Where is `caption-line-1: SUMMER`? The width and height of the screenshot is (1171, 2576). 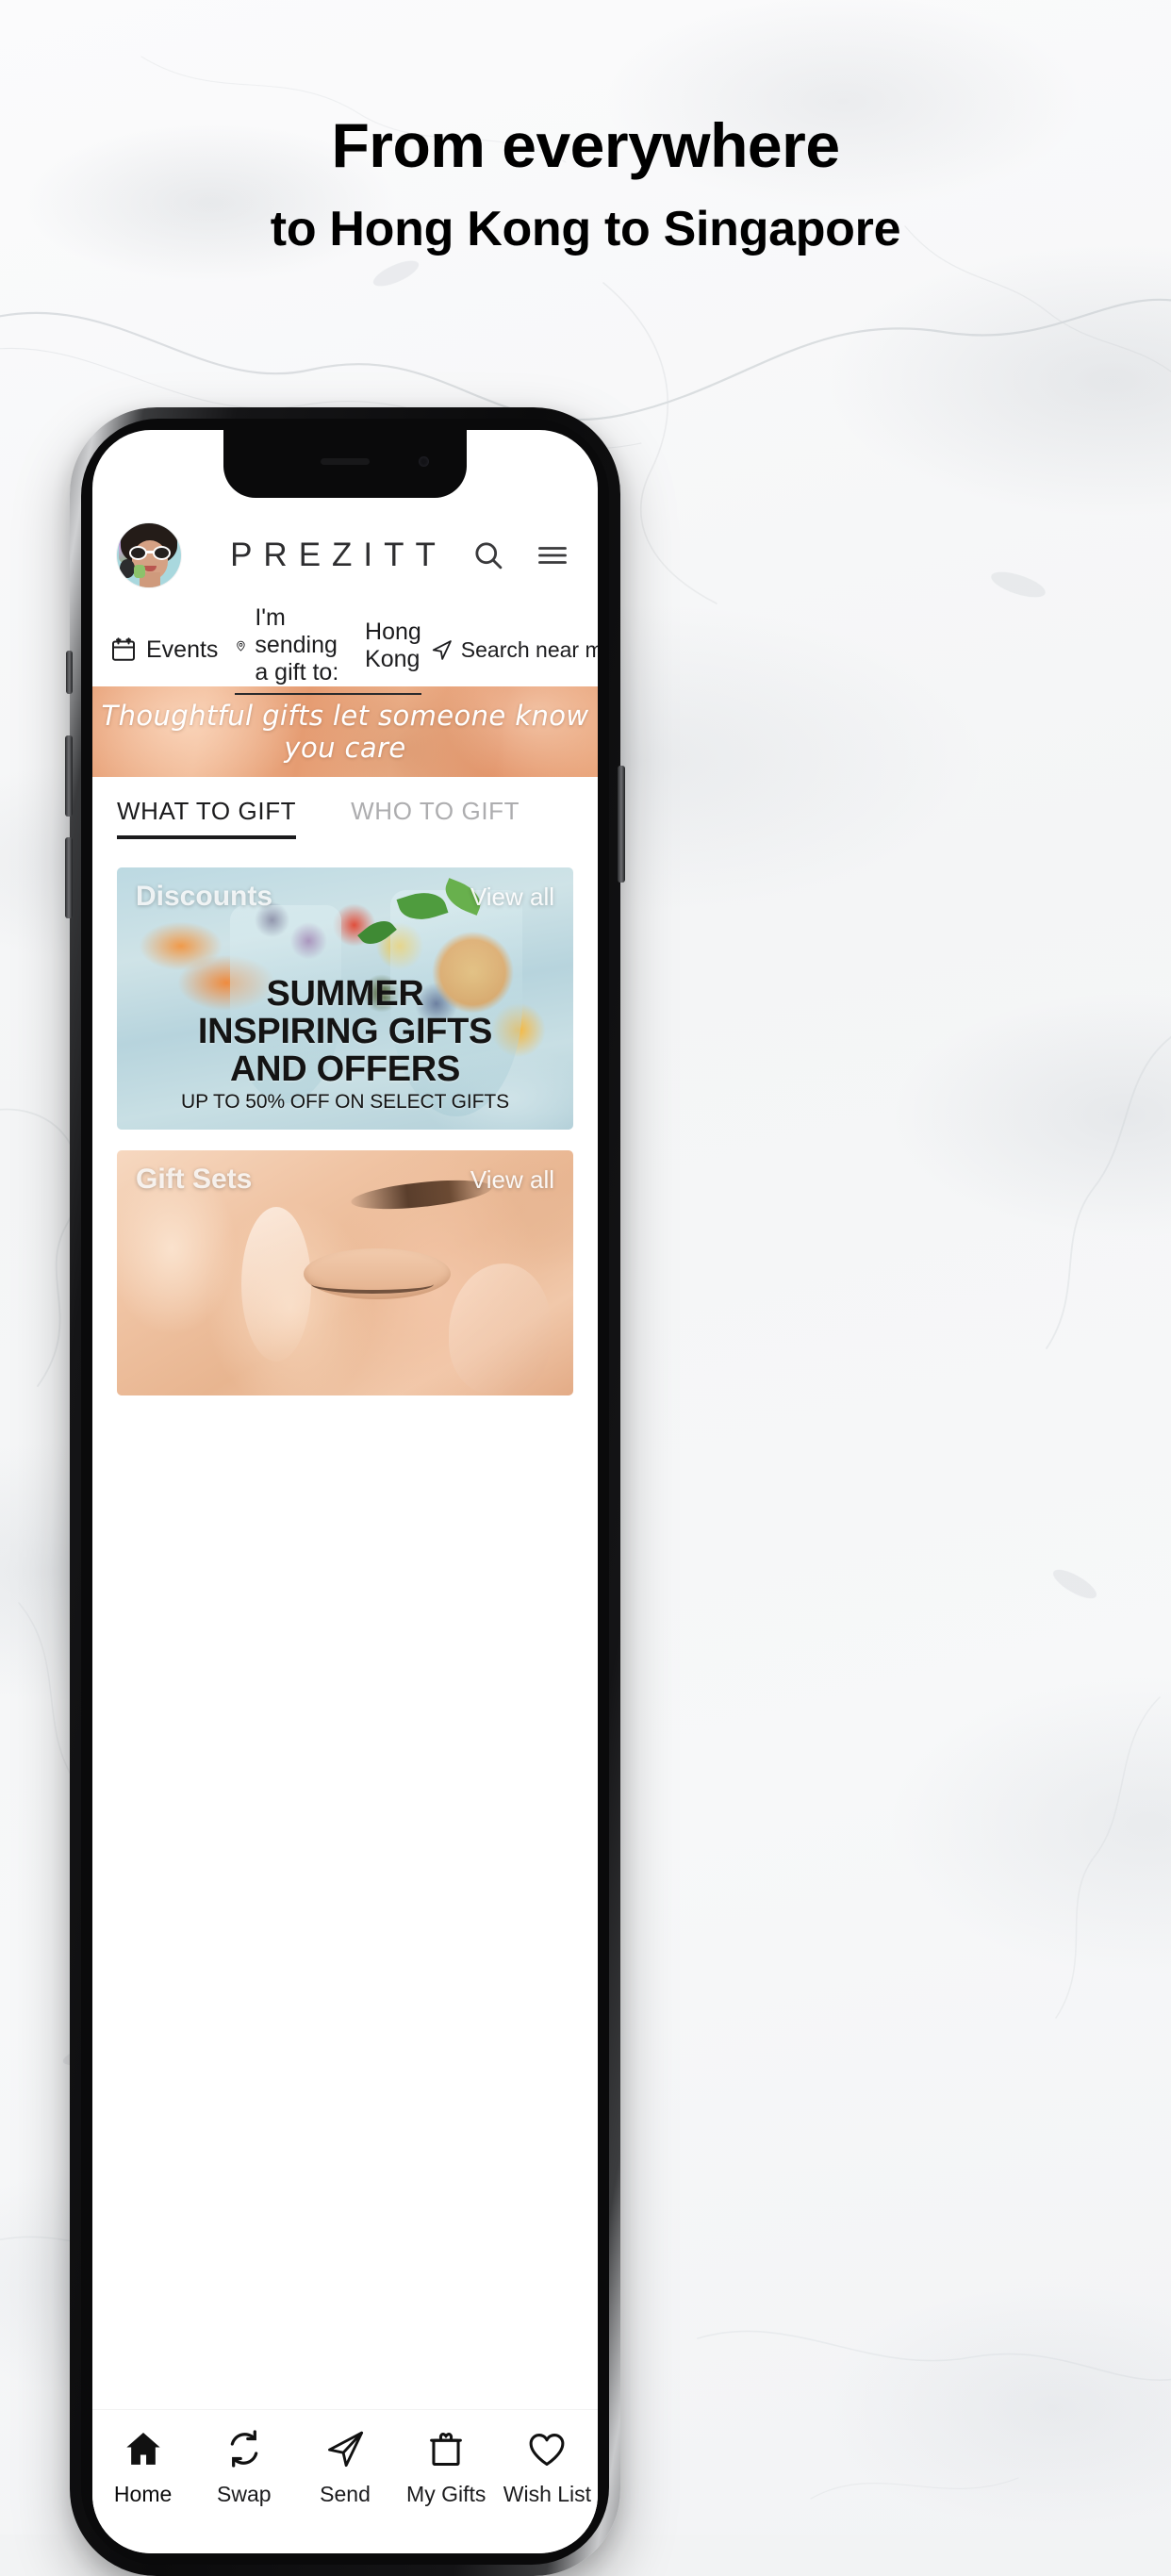
caption-line-1: SUMMER is located at coordinates (345, 994).